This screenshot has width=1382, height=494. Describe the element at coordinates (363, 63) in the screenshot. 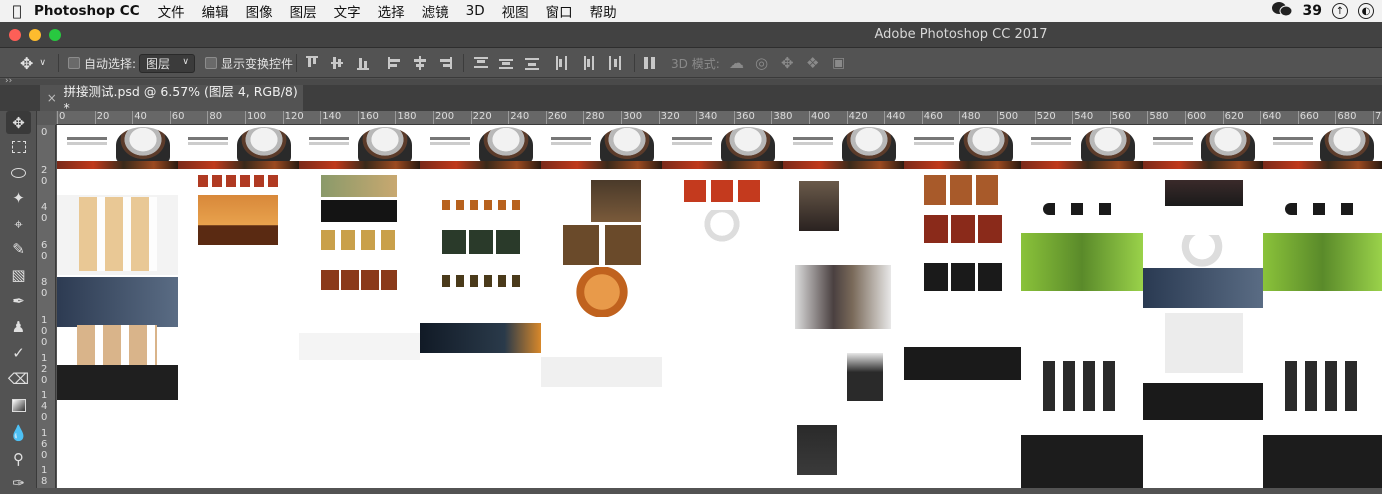

I see `align-bottom-icon` at that location.